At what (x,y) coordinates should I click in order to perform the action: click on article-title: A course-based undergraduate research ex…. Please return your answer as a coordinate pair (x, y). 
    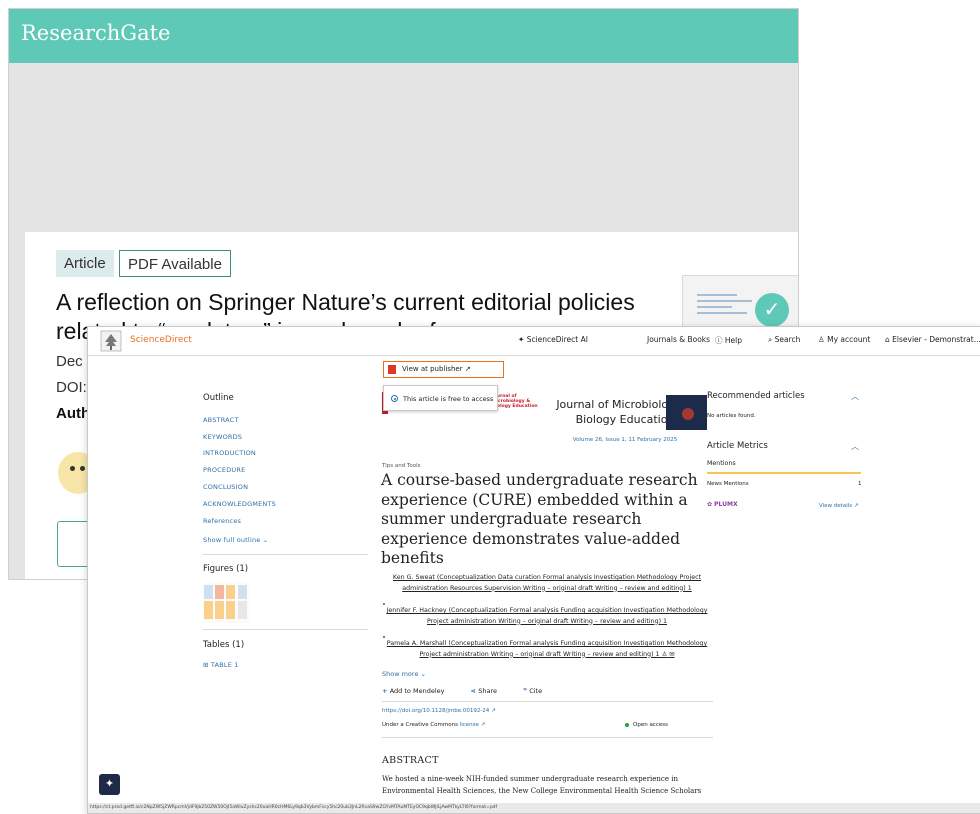
    Looking at the image, I should click on (539, 519).